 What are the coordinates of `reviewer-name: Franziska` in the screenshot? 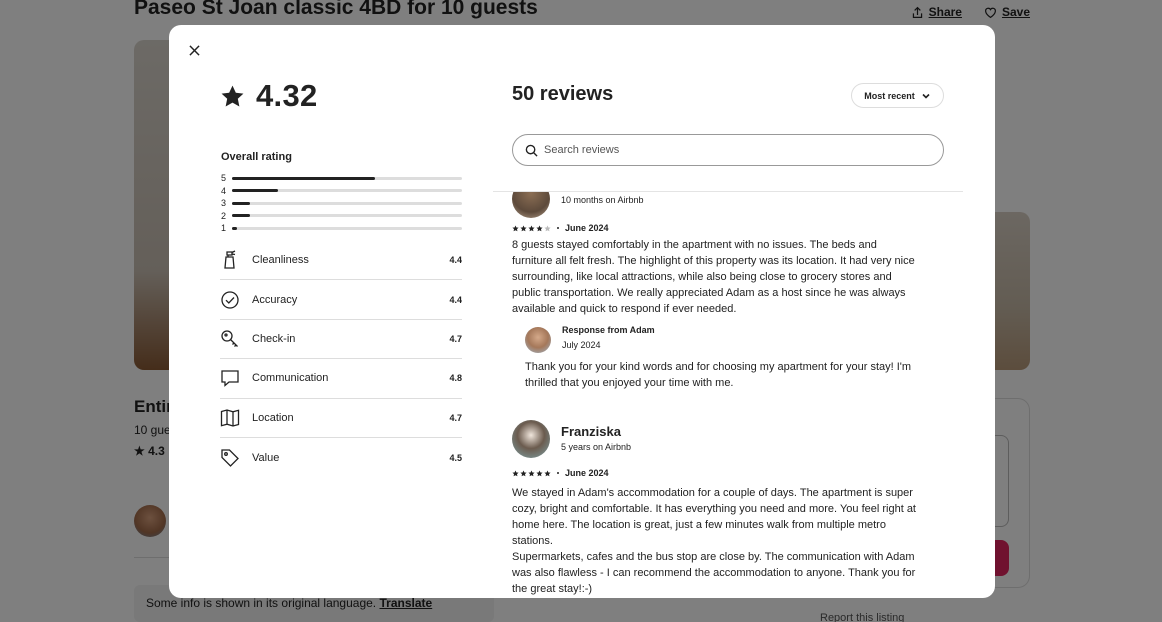 It's located at (591, 431).